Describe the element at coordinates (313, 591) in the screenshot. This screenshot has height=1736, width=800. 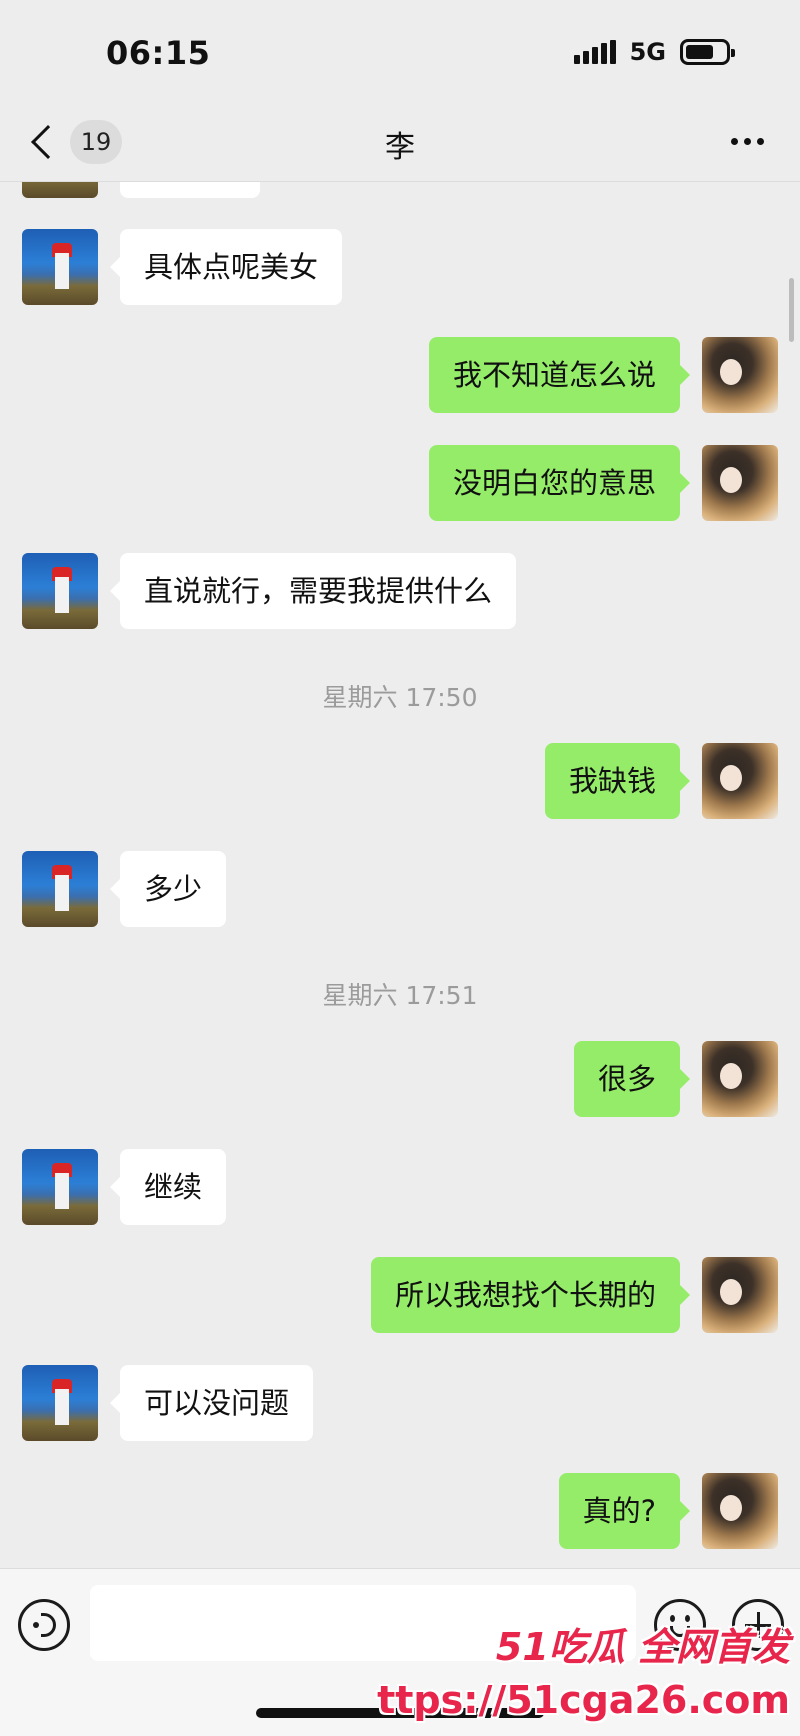
I see `message-bubble-incoming: 直说就行，需要我提供什么` at that location.